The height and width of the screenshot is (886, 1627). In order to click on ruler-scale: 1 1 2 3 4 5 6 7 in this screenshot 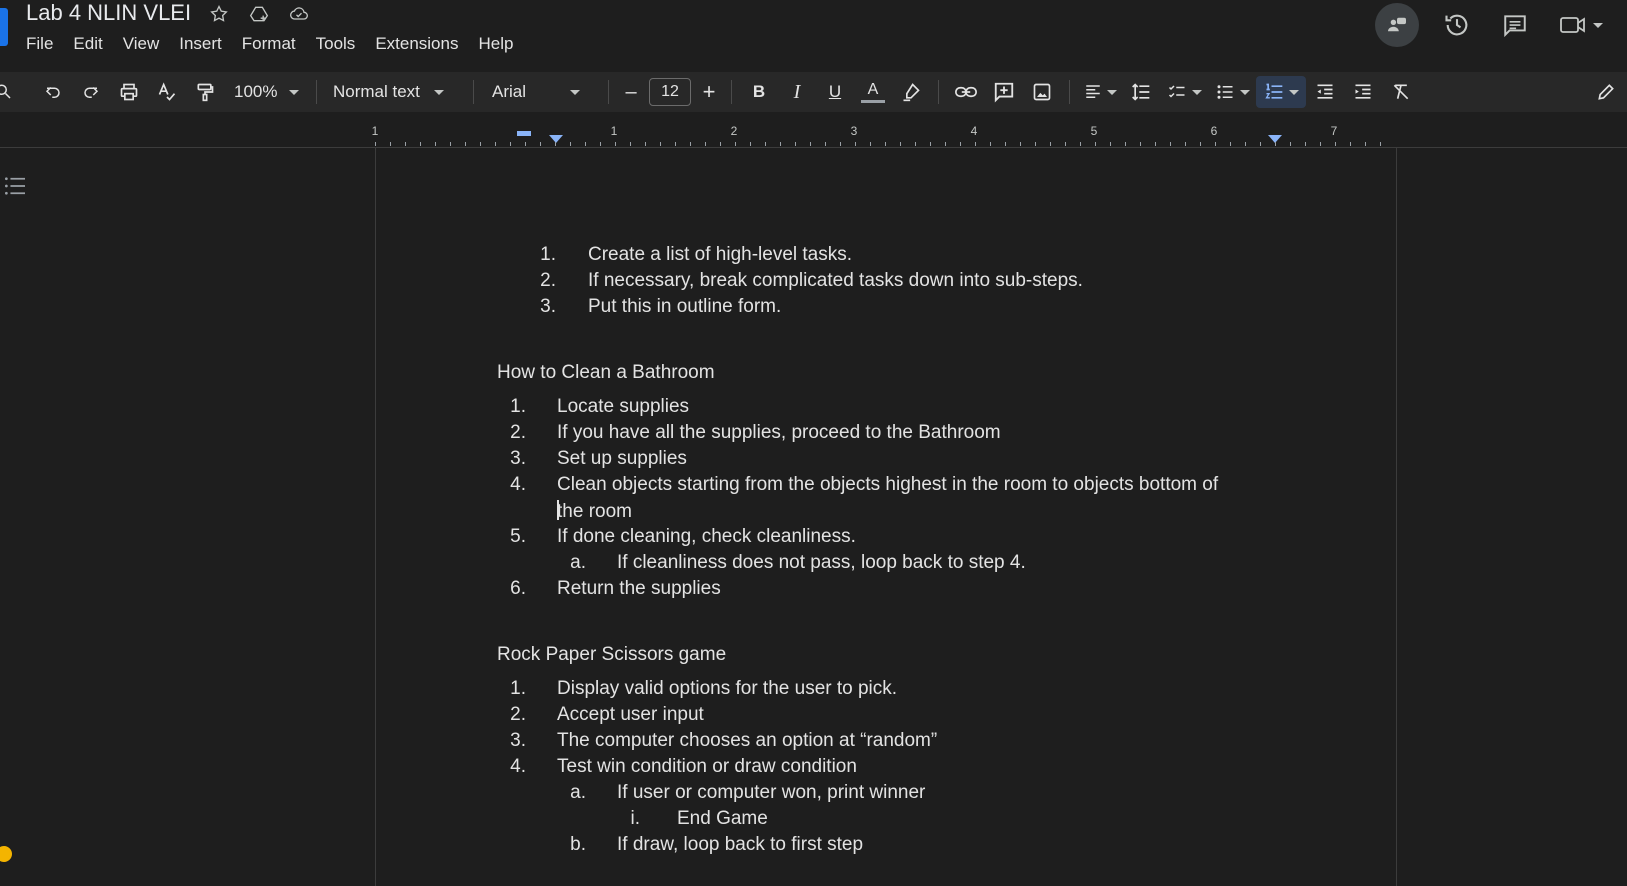, I will do `click(884, 133)`.